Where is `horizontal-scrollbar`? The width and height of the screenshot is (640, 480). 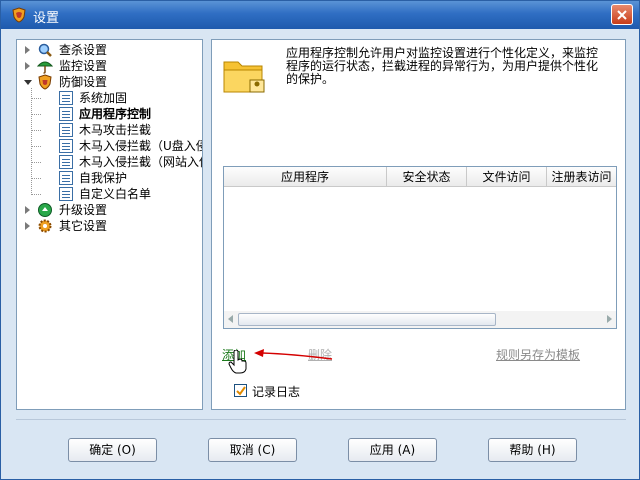 horizontal-scrollbar is located at coordinates (420, 319).